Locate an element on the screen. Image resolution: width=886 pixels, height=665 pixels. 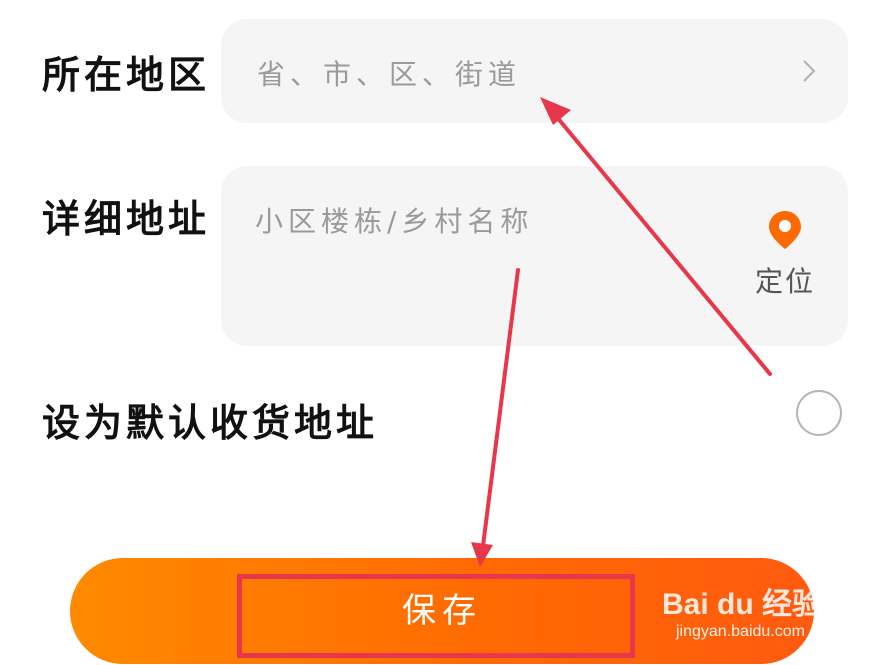
region-label: 所在地区 is located at coordinates (126, 75).